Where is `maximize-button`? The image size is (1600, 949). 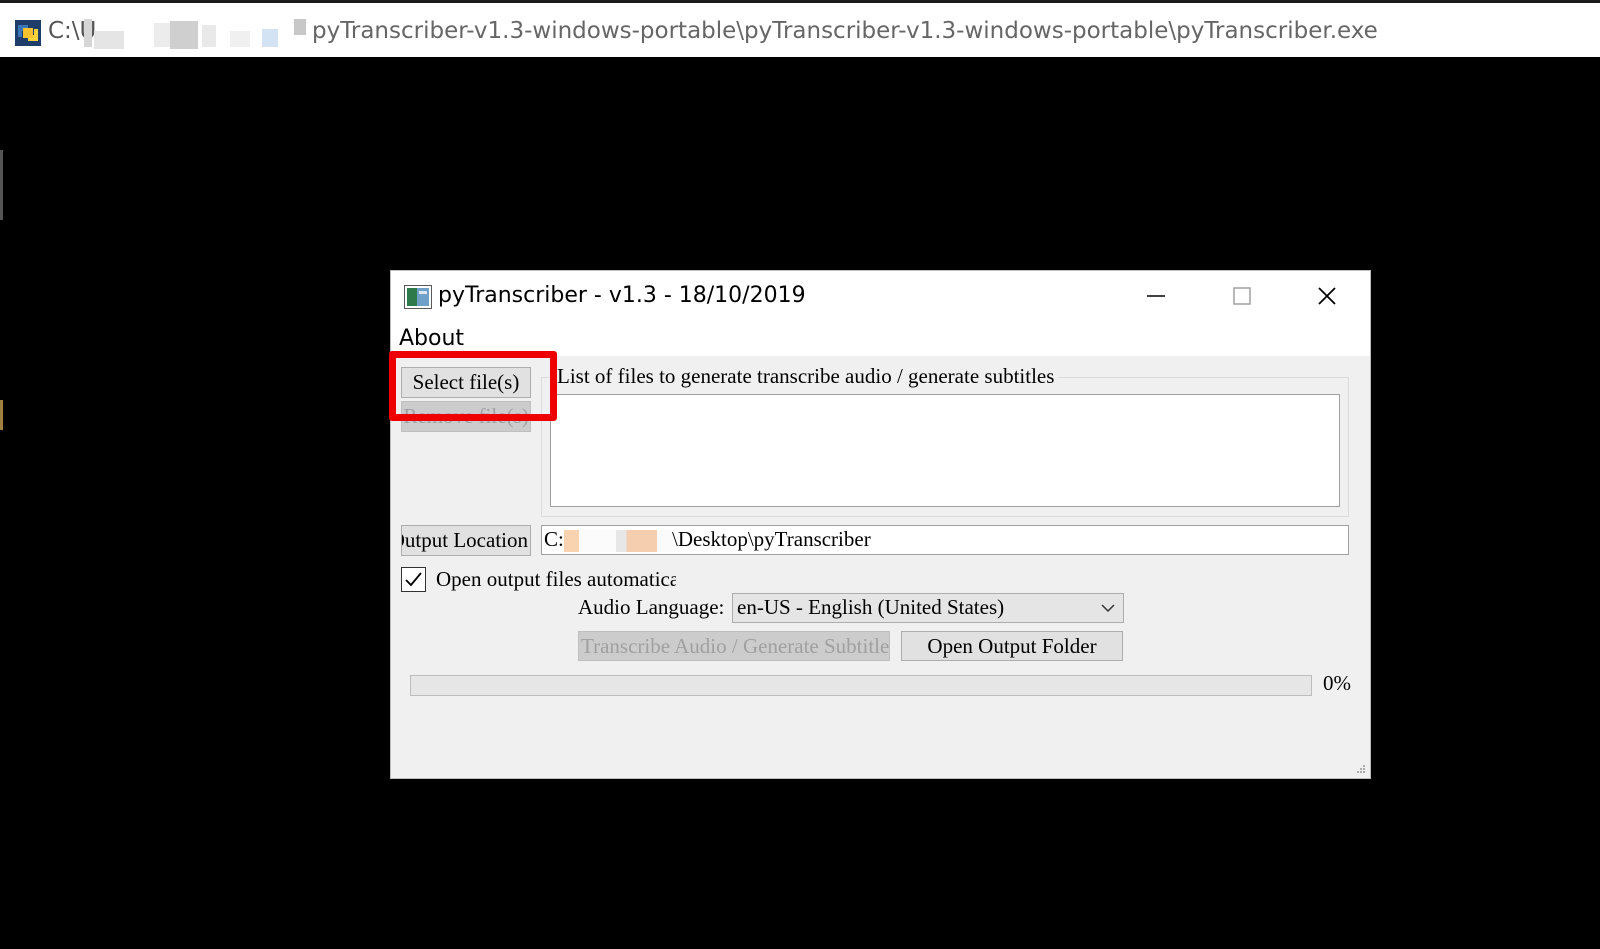 maximize-button is located at coordinates (1242, 296).